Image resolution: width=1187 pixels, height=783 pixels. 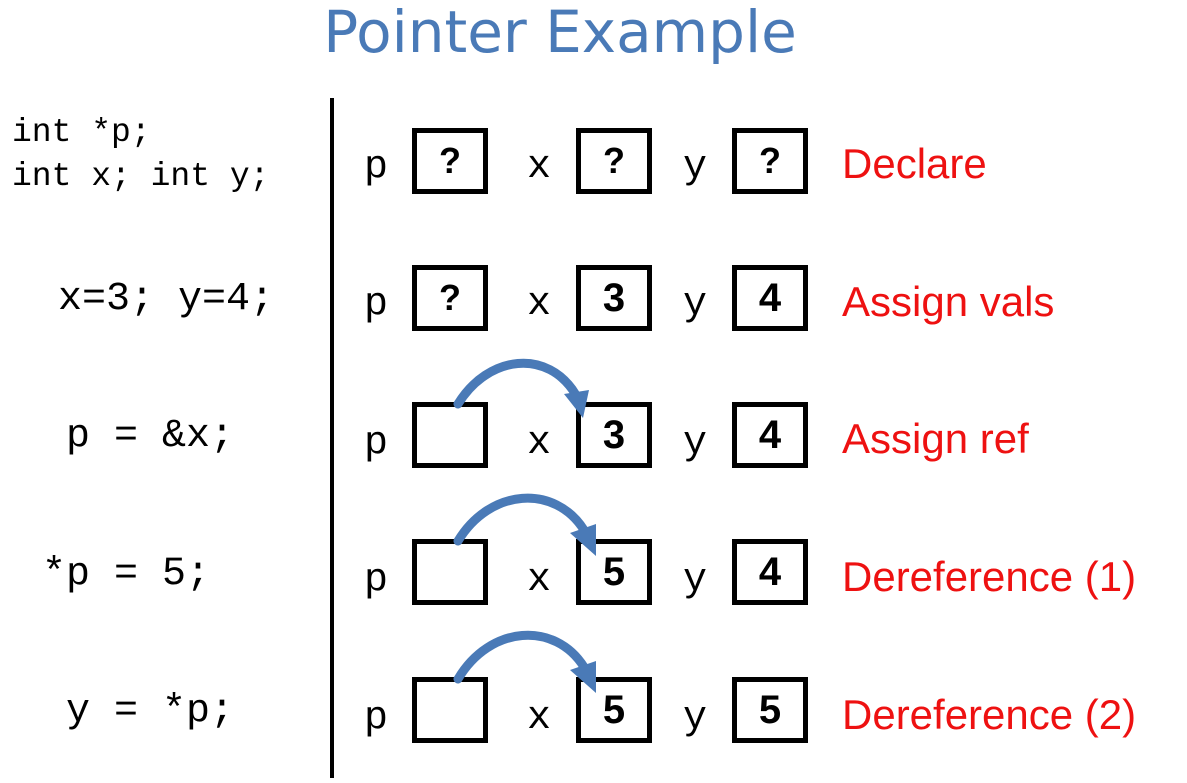 I want to click on pointer-arrow-assign-ref, so click(x=521, y=388).